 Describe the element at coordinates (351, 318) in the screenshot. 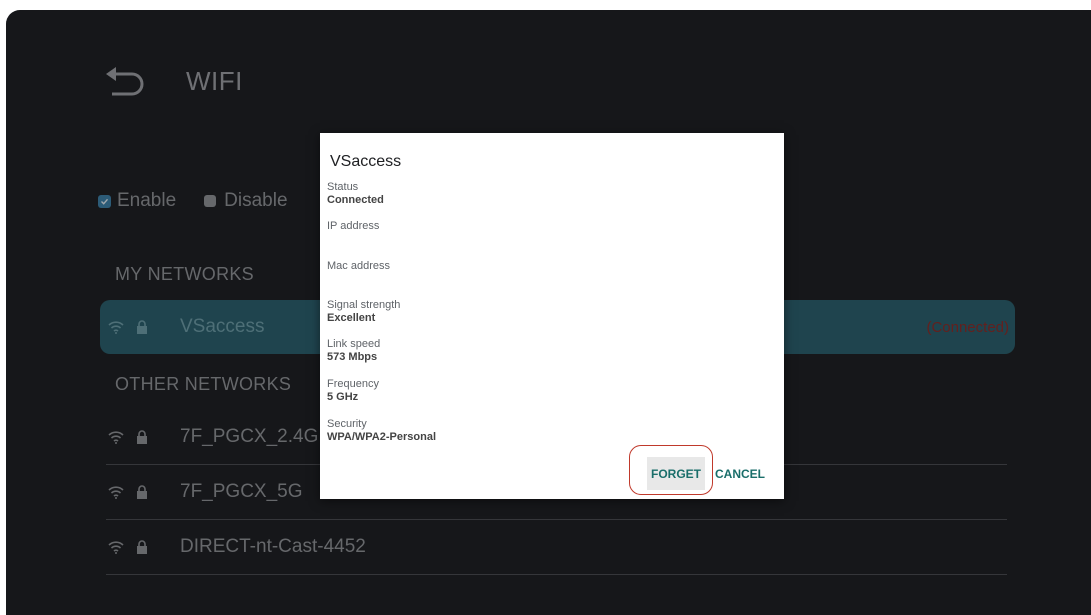

I see `field-value: Excellent` at that location.